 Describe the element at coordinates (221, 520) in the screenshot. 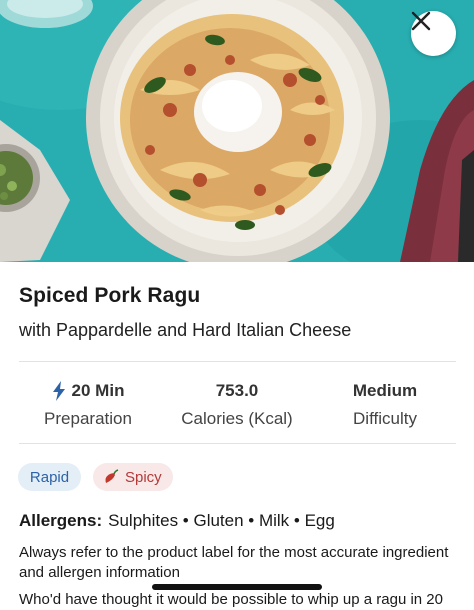

I see `allergens-list: Sulphites • Gluten • Milk • Egg` at that location.